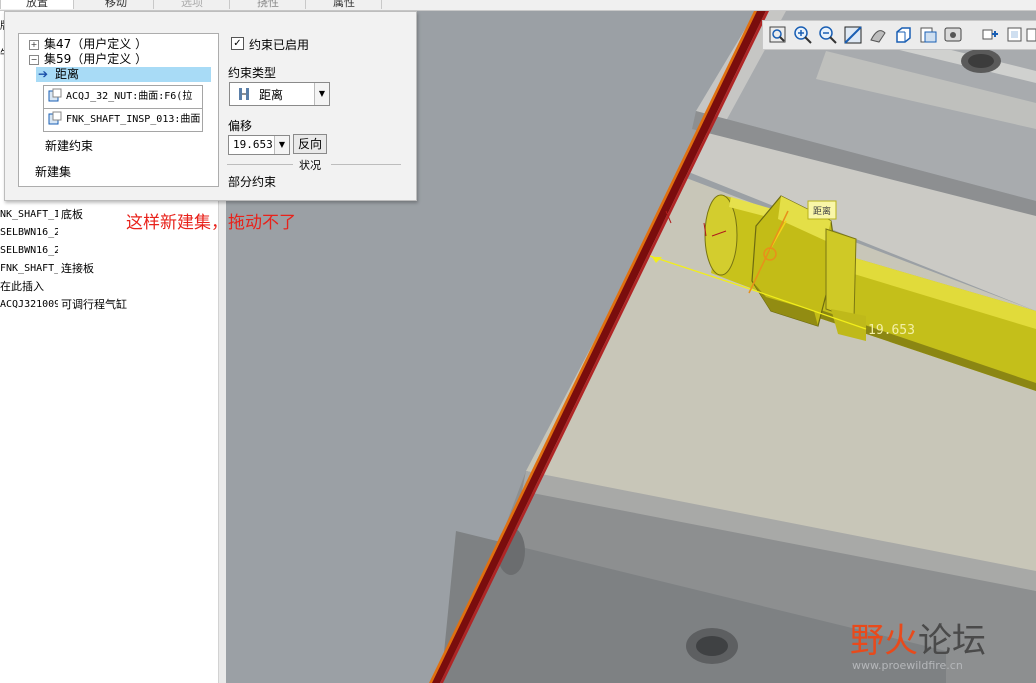 Image resolution: width=1036 pixels, height=683 pixels. I want to click on dimension-tag-text: 距离, so click(822, 211).